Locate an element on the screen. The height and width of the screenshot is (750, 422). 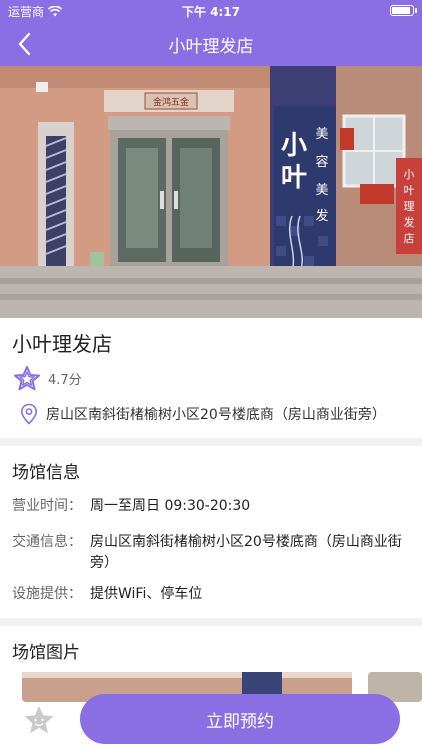
shop-name: 小叶理发店 is located at coordinates (62, 344).